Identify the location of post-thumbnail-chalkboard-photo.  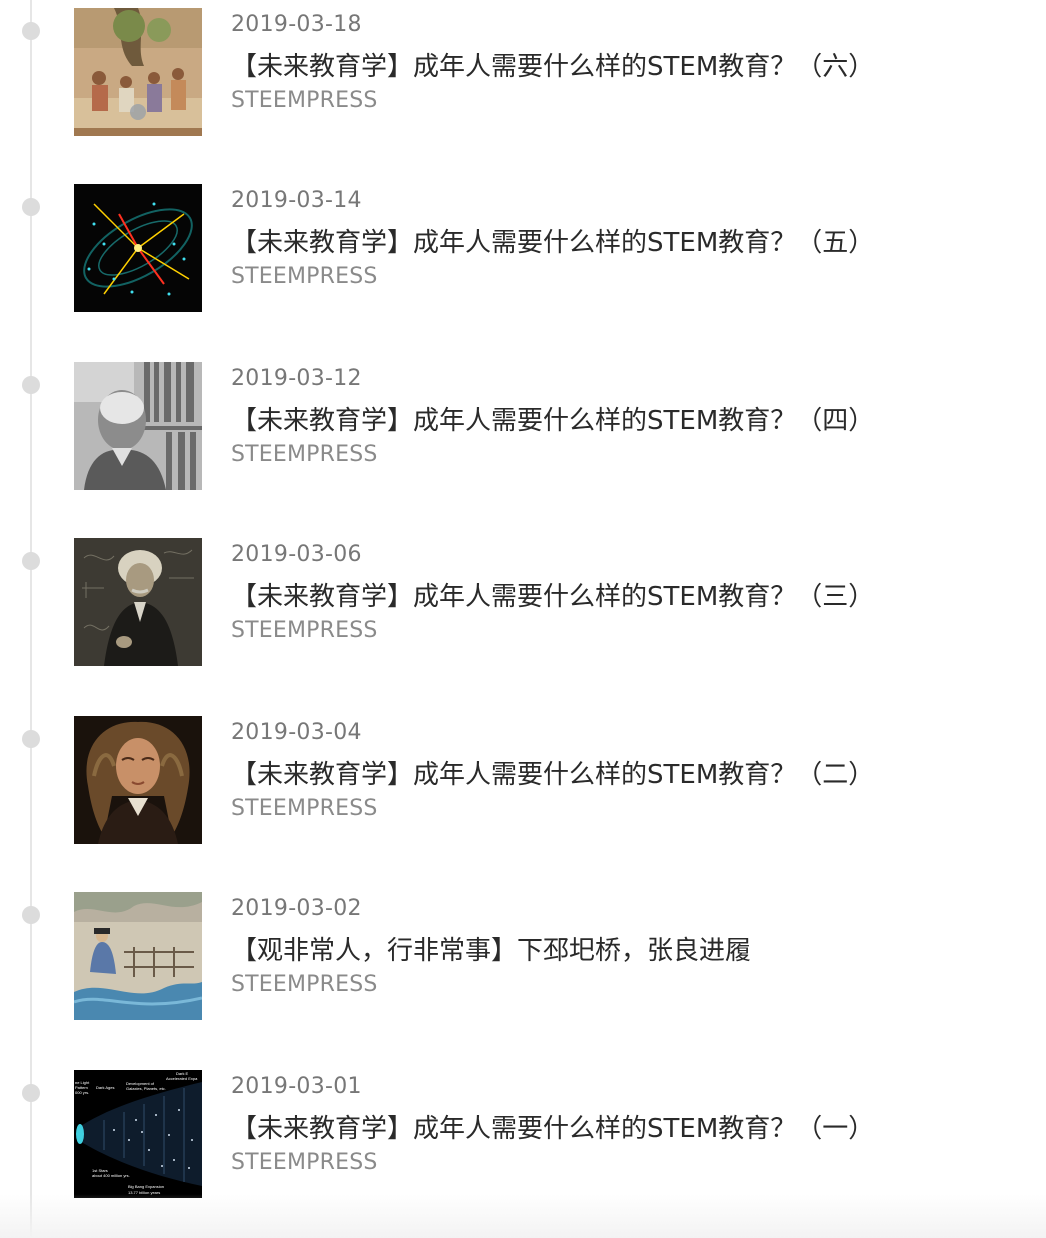
(138, 602).